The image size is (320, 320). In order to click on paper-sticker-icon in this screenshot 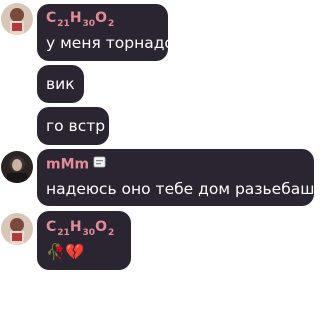, I will do `click(100, 164)`.